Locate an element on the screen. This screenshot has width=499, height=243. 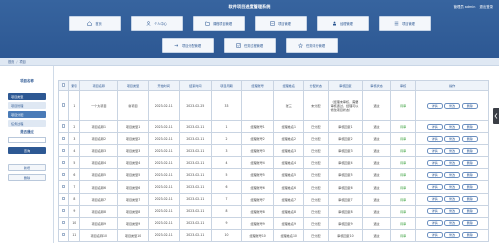
nav-button: 任务过程管理 is located at coordinates (249, 45).